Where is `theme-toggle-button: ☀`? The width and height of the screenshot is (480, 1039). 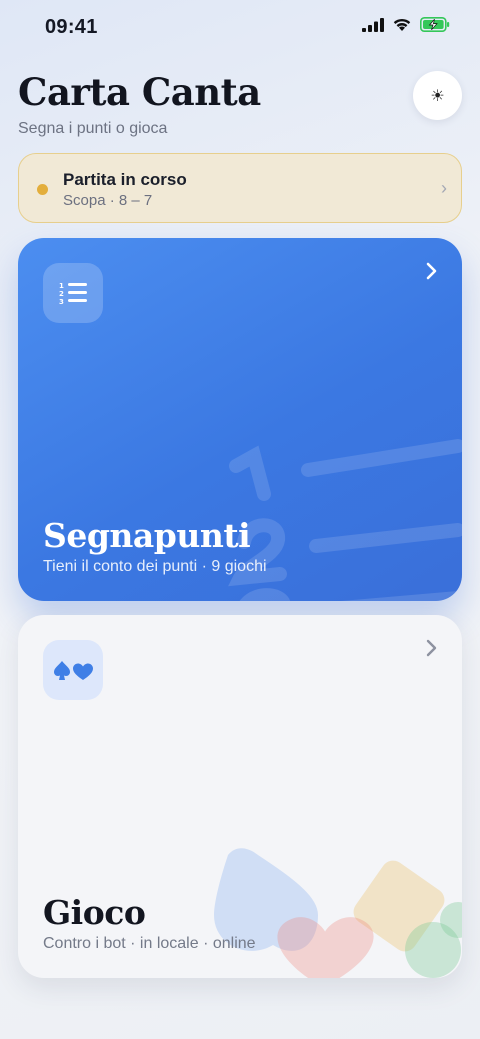 theme-toggle-button: ☀ is located at coordinates (437, 95).